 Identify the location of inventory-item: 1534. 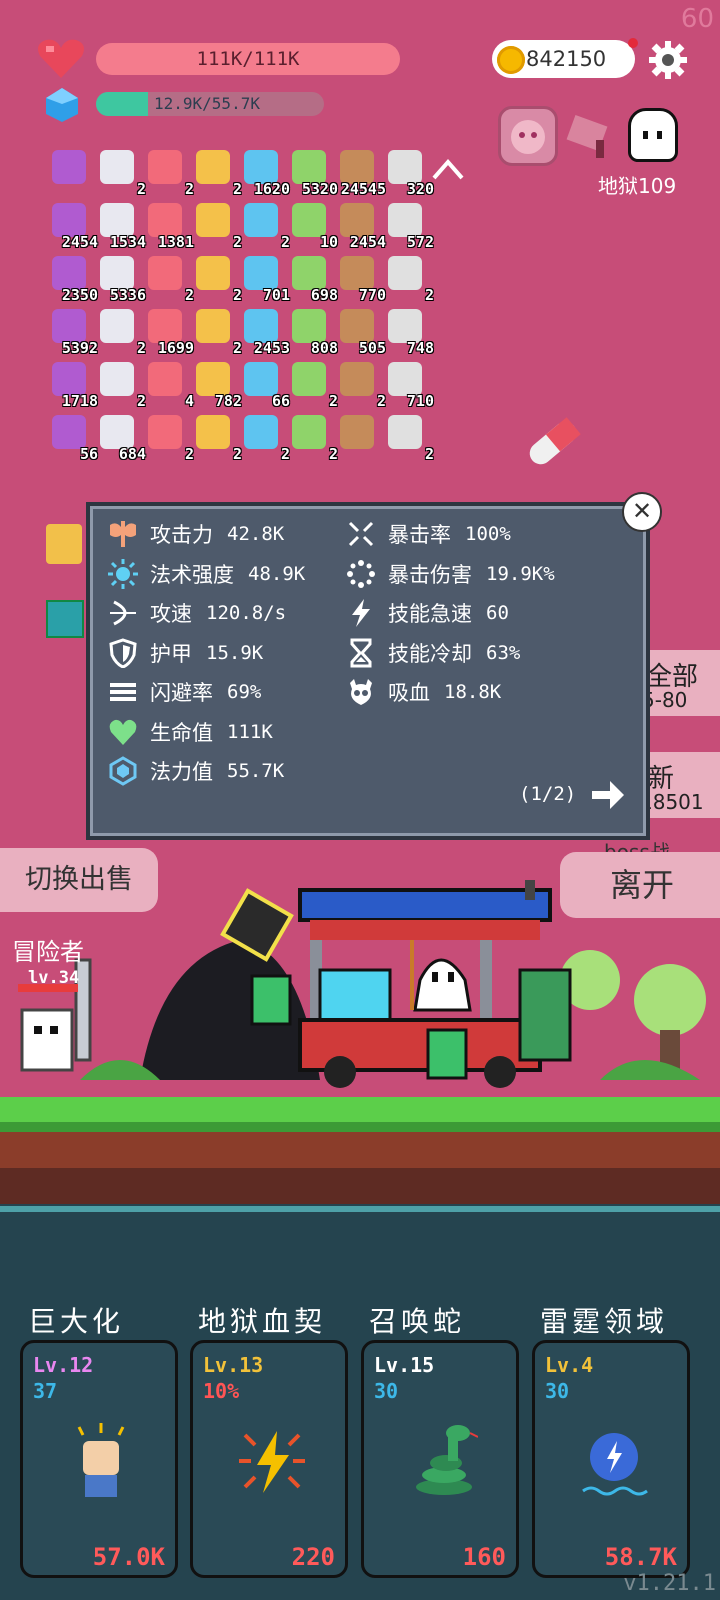
(119, 225).